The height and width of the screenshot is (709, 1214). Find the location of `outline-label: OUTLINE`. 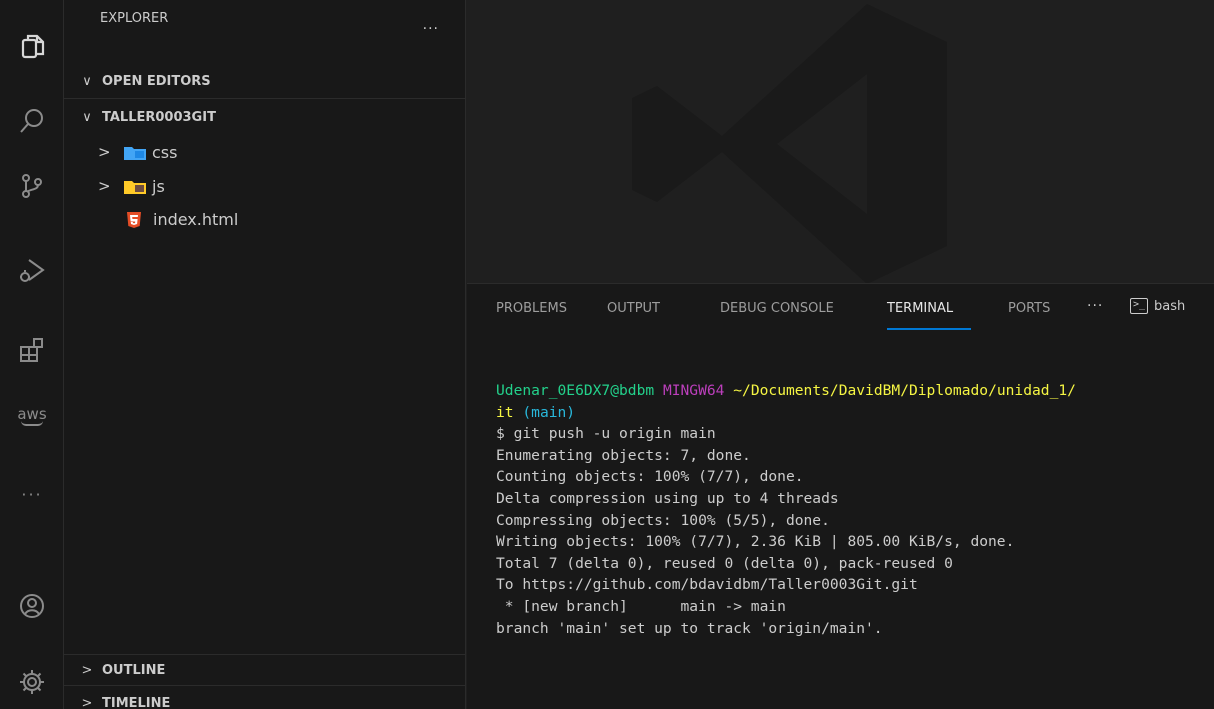

outline-label: OUTLINE is located at coordinates (134, 670).